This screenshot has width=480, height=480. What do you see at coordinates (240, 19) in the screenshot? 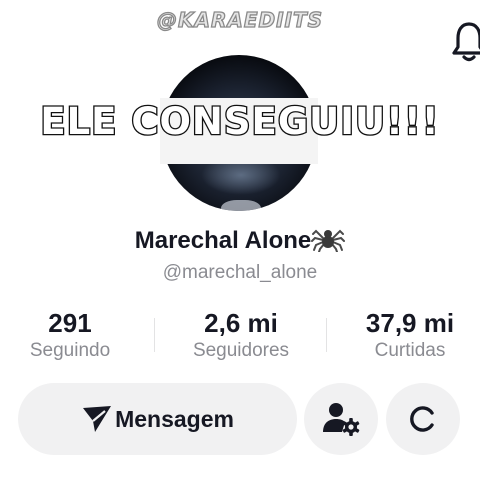
I see `watermark: @KARAEDIITS` at bounding box center [240, 19].